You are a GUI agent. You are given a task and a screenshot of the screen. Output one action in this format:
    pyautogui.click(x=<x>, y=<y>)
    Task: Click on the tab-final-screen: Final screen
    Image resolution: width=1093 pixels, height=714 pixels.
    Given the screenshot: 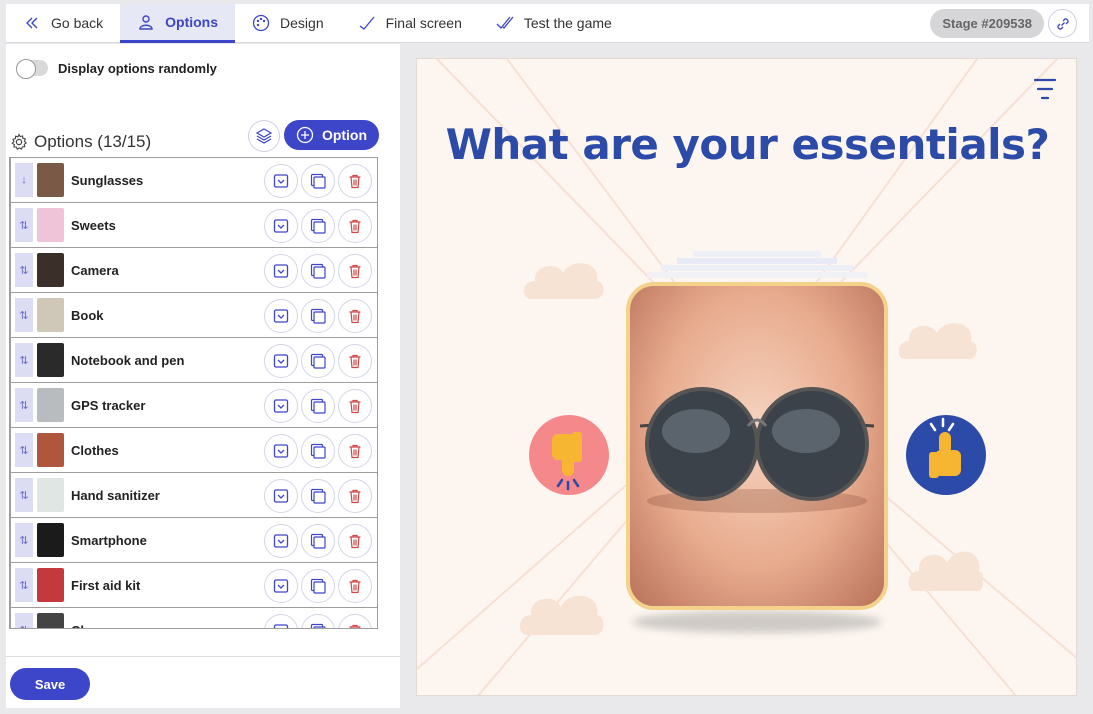 What is the action you would take?
    pyautogui.click(x=410, y=23)
    